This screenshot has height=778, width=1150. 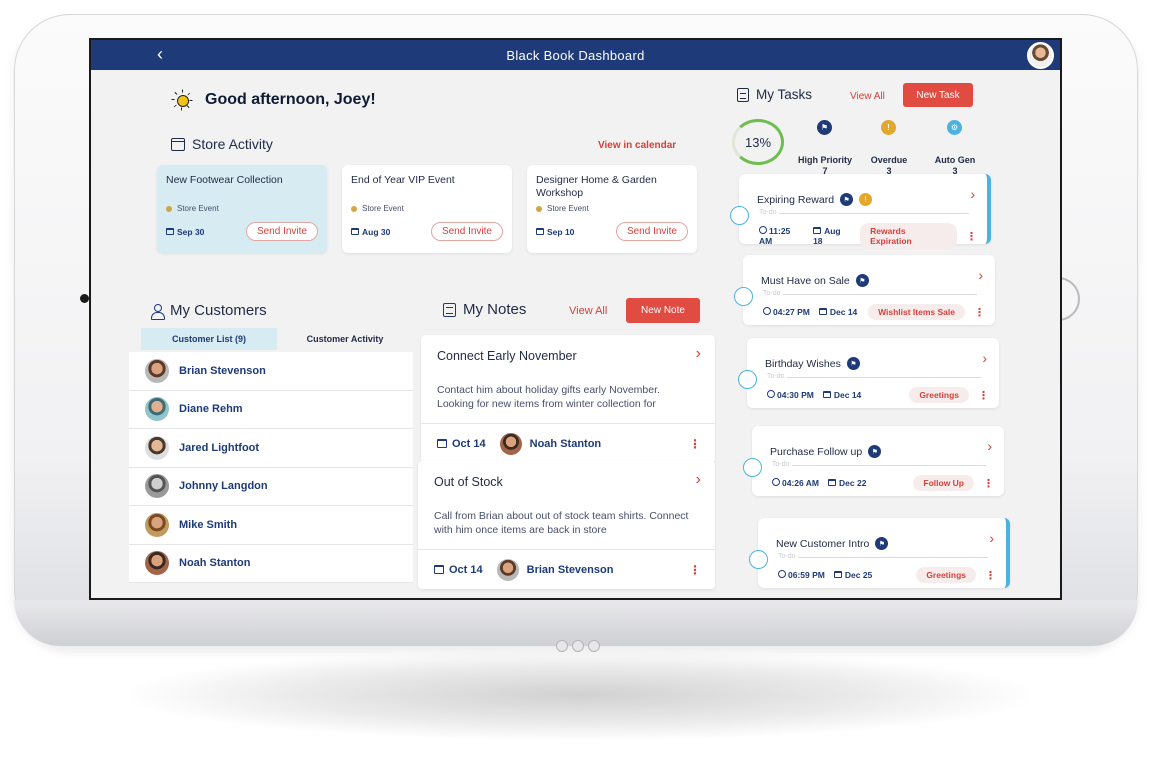 I want to click on divider, so click(x=874, y=213).